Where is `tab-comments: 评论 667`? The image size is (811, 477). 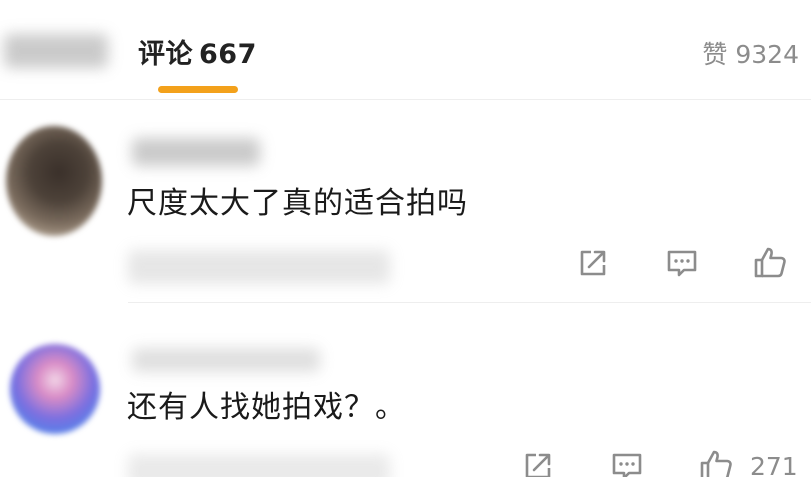
tab-comments: 评论 667 is located at coordinates (197, 51).